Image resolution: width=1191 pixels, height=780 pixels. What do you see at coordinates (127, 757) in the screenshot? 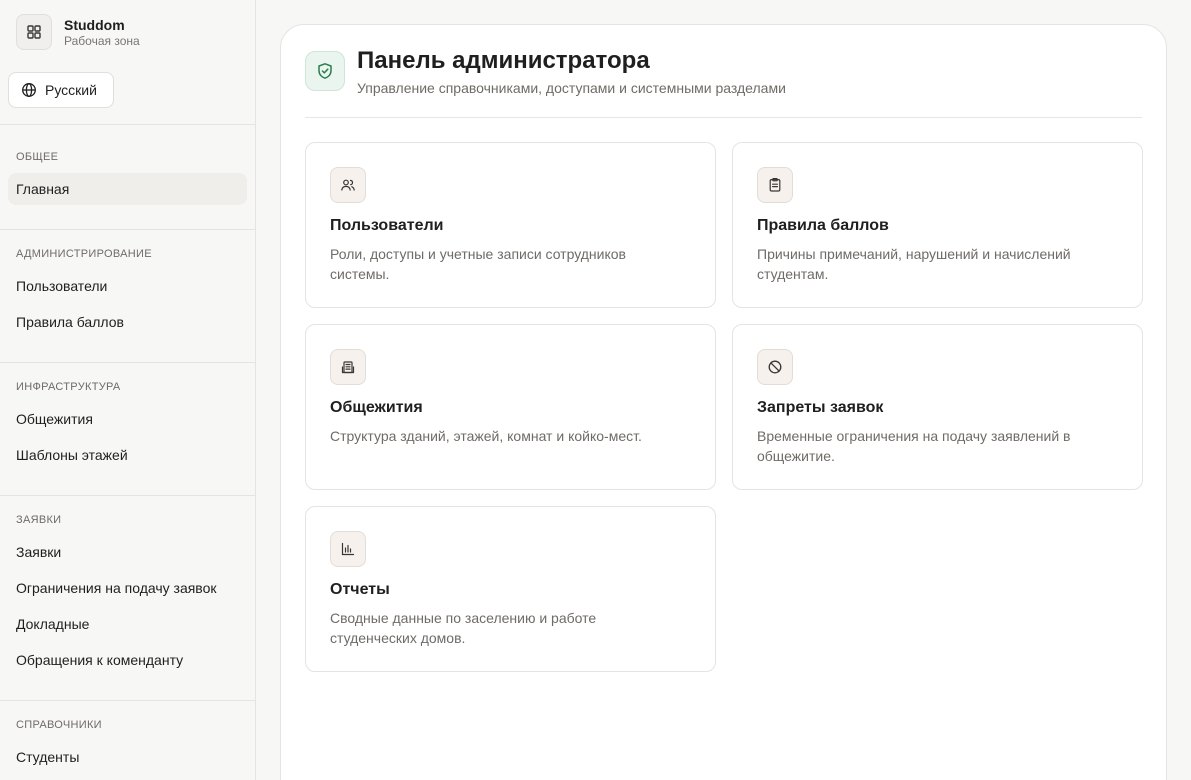
I see `sidebar-item-students: Студенты` at bounding box center [127, 757].